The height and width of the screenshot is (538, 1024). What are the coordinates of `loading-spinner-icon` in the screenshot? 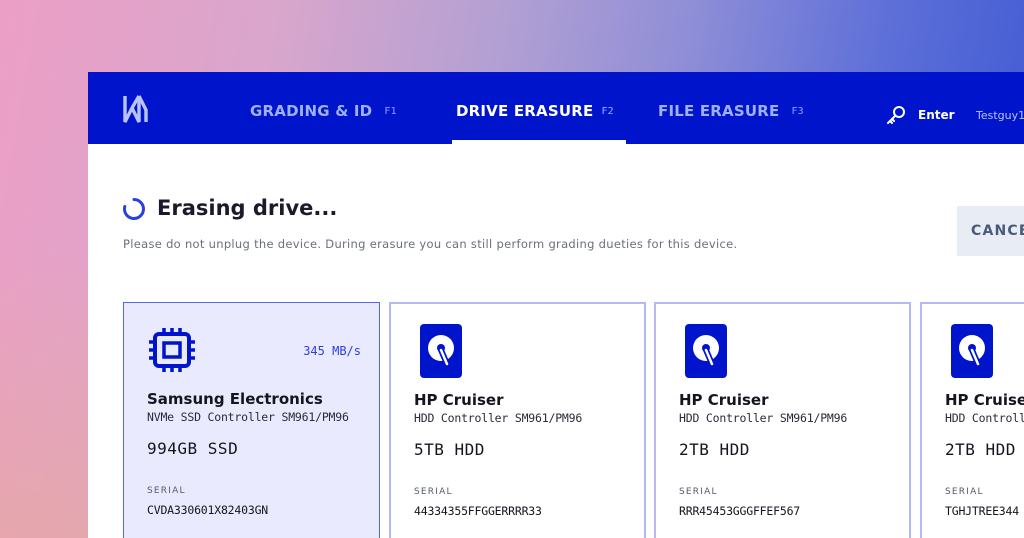 It's located at (133, 209).